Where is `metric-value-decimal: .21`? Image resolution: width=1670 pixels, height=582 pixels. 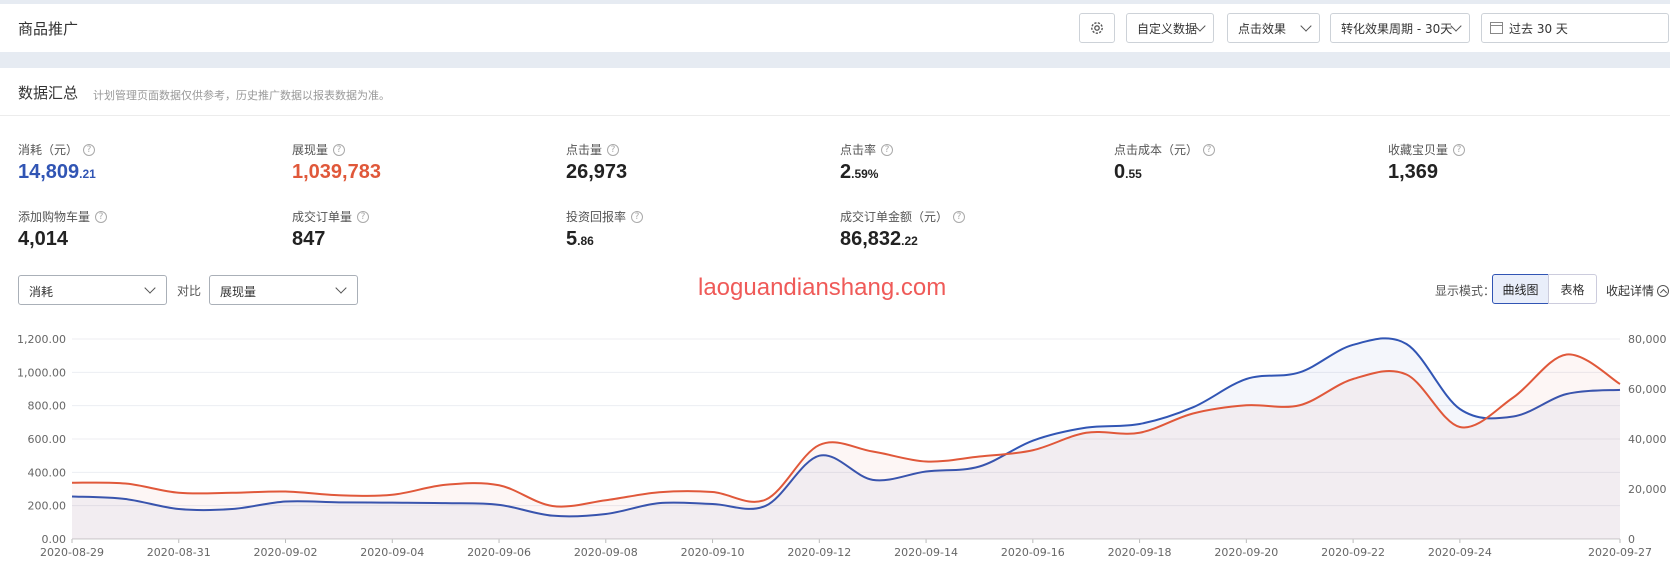 metric-value-decimal: .21 is located at coordinates (87, 174).